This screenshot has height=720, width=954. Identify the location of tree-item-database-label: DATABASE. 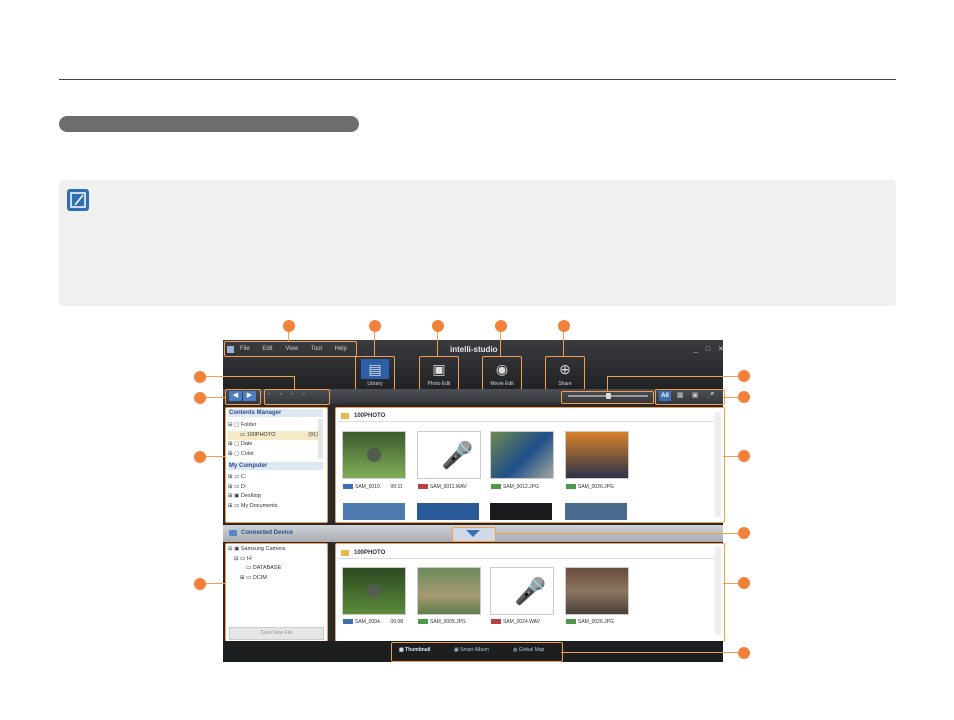
(267, 568).